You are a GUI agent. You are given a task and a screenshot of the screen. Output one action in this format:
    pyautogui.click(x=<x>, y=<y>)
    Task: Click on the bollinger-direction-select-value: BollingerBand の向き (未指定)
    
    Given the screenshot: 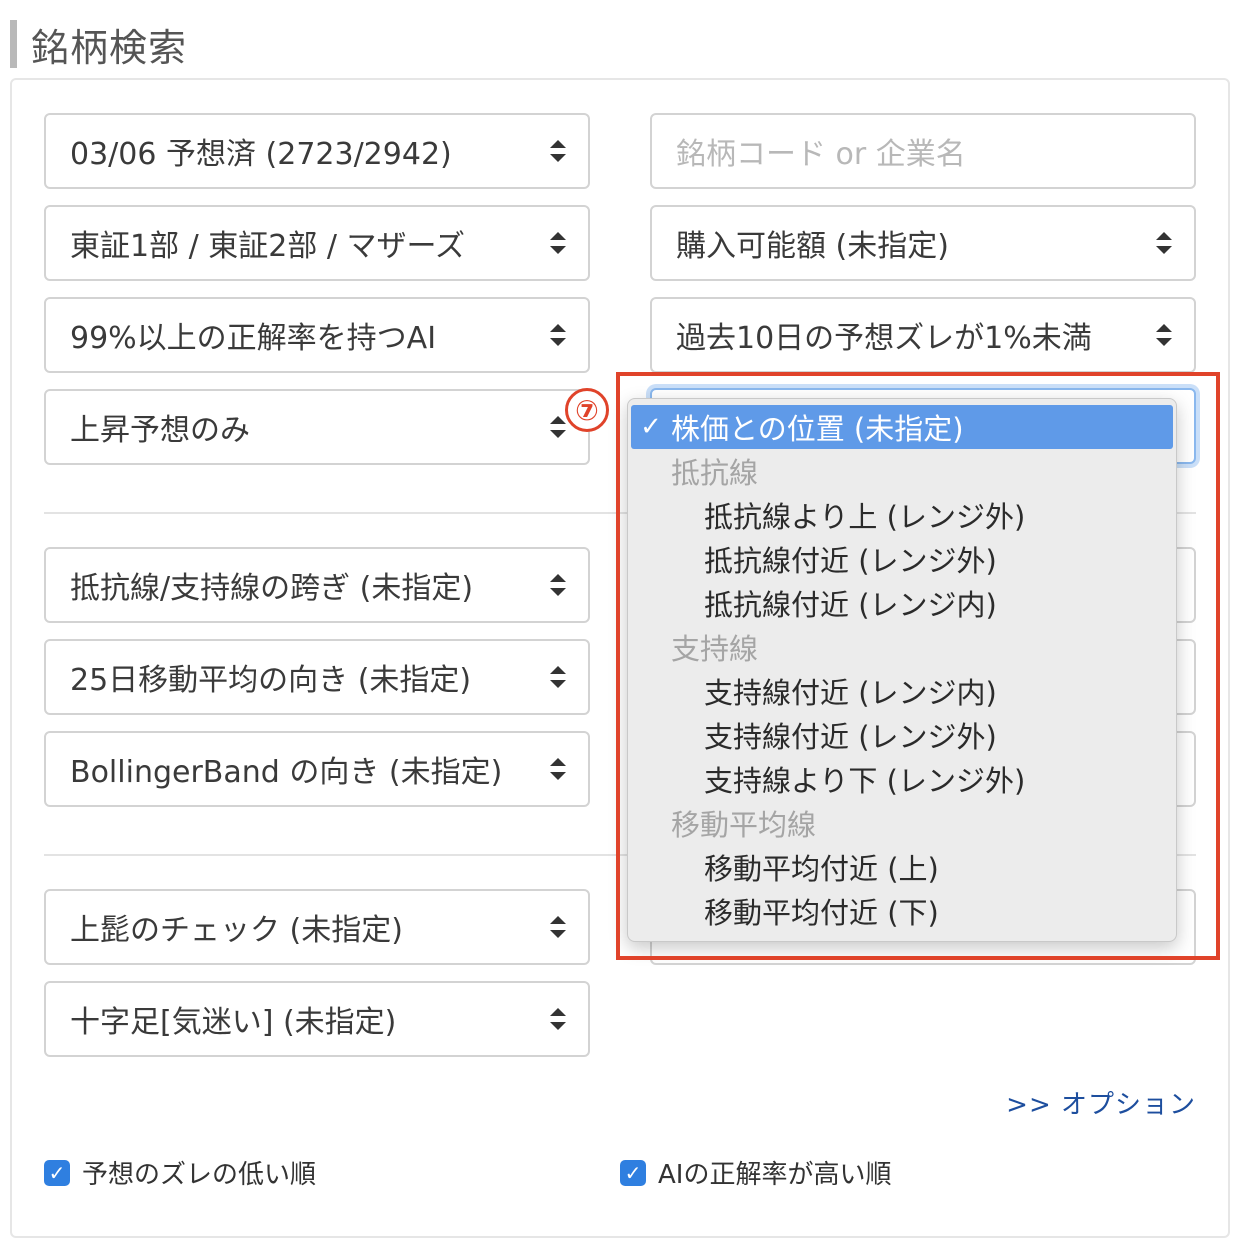 What is the action you would take?
    pyautogui.click(x=286, y=772)
    